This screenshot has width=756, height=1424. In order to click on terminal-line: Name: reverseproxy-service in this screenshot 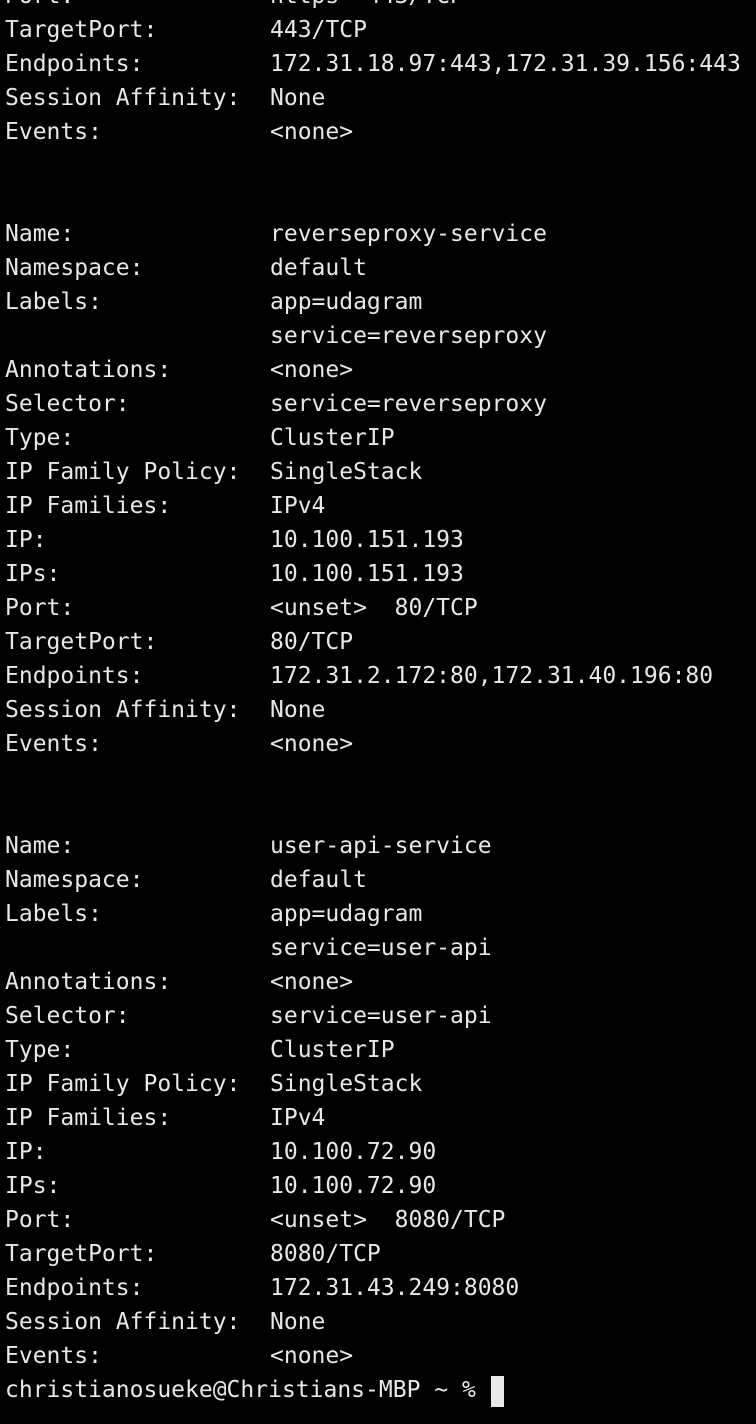, I will do `click(380, 234)`.